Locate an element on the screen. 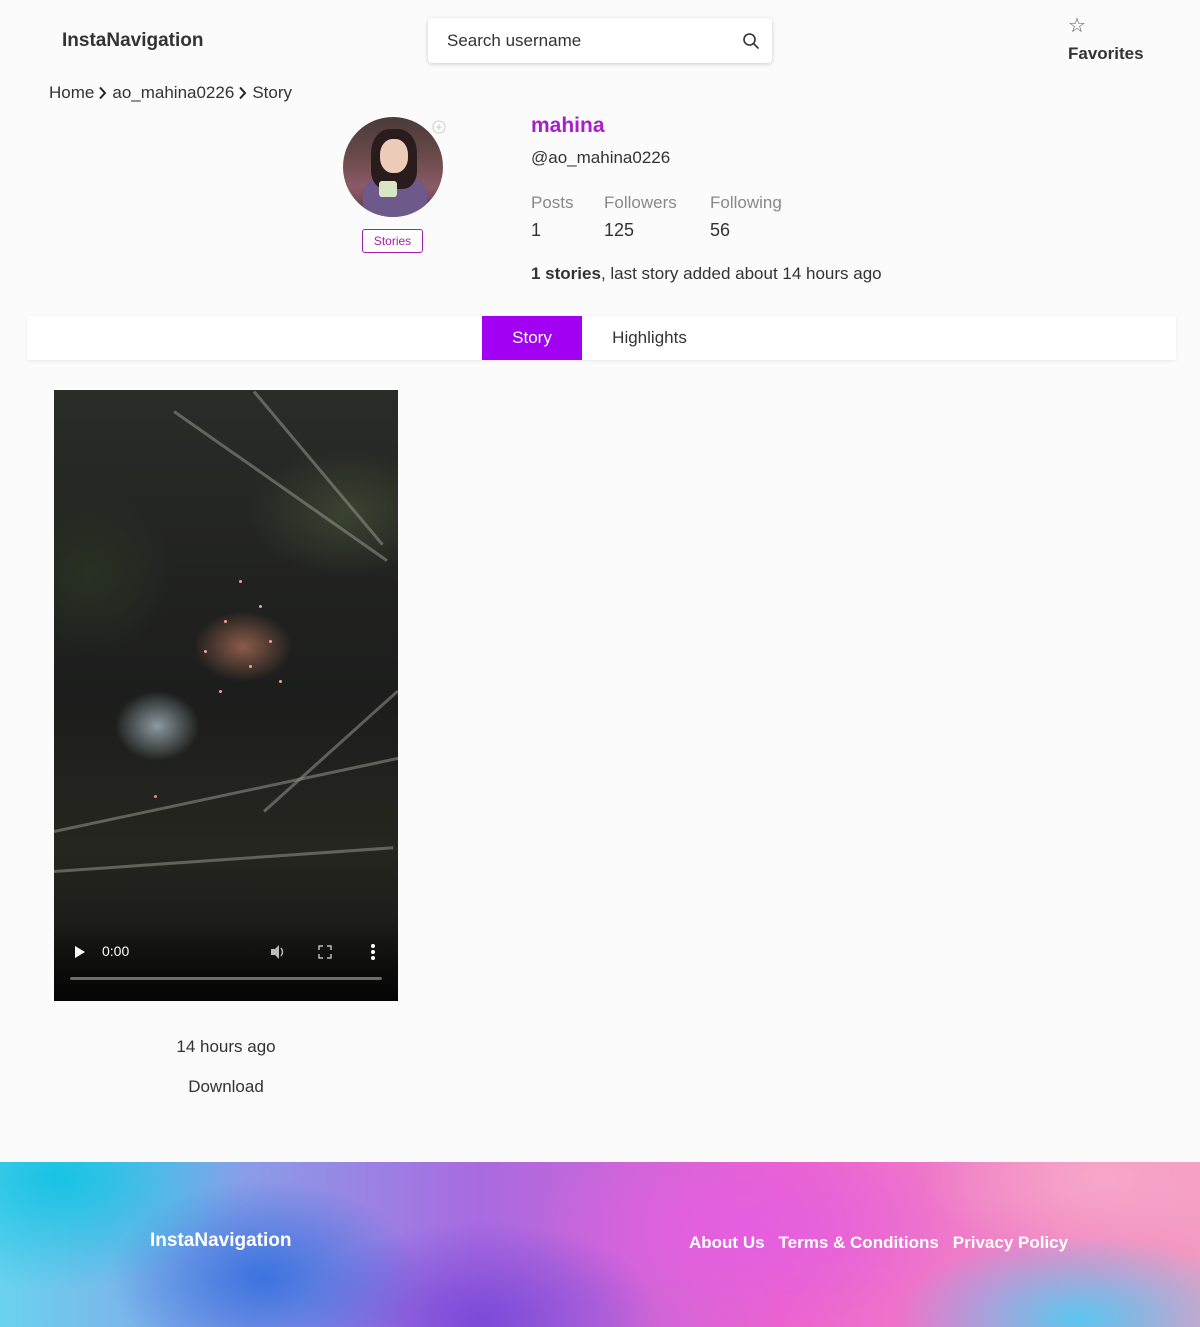 This screenshot has height=1327, width=1200. breadcrumb: Home ao_mahina0226 Story is located at coordinates (170, 93).